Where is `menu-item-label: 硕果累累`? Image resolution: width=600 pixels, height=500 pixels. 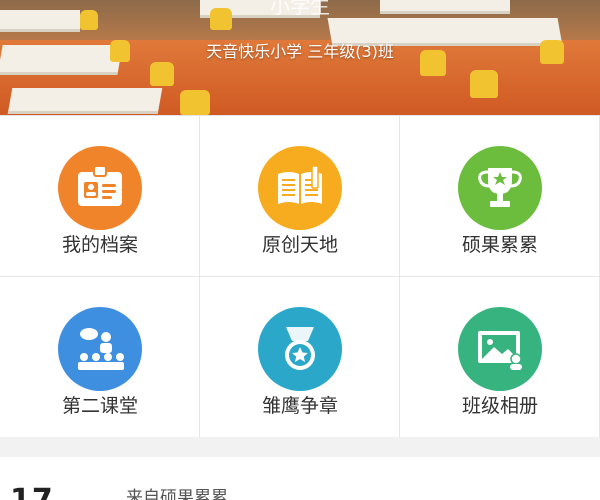 menu-item-label: 硕果累累 is located at coordinates (499, 245).